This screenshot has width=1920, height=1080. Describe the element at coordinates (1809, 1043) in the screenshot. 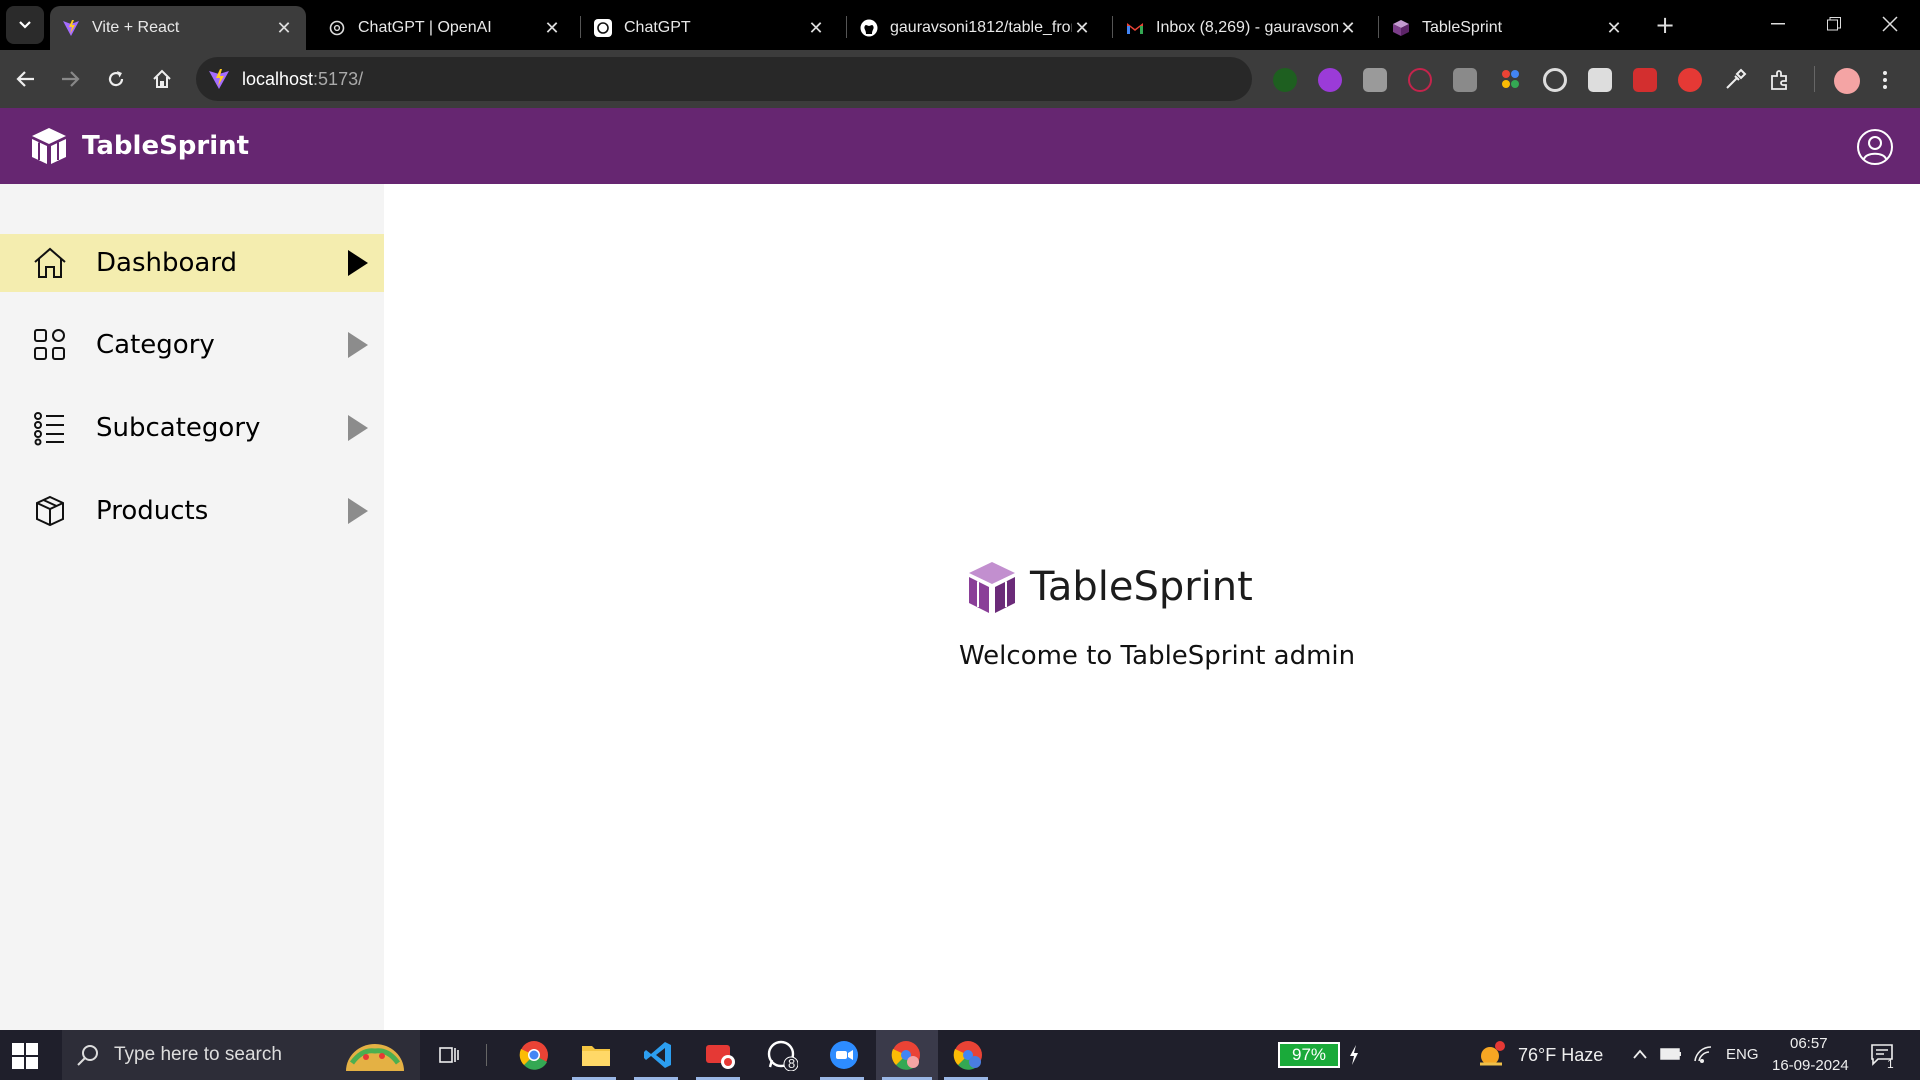

I see `clock-time: 06:57` at that location.